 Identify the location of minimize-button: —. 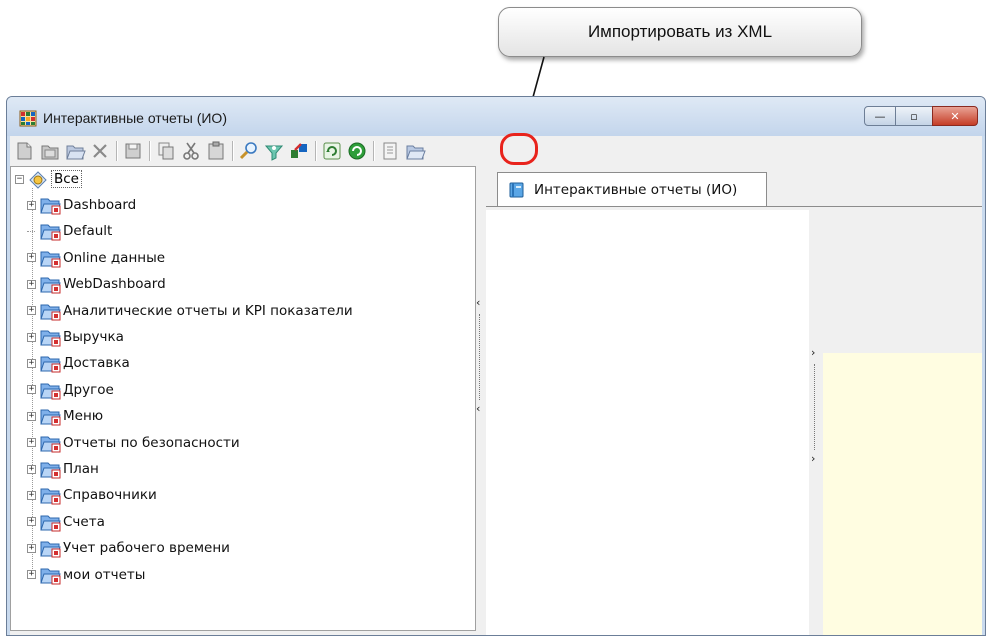
(880, 116).